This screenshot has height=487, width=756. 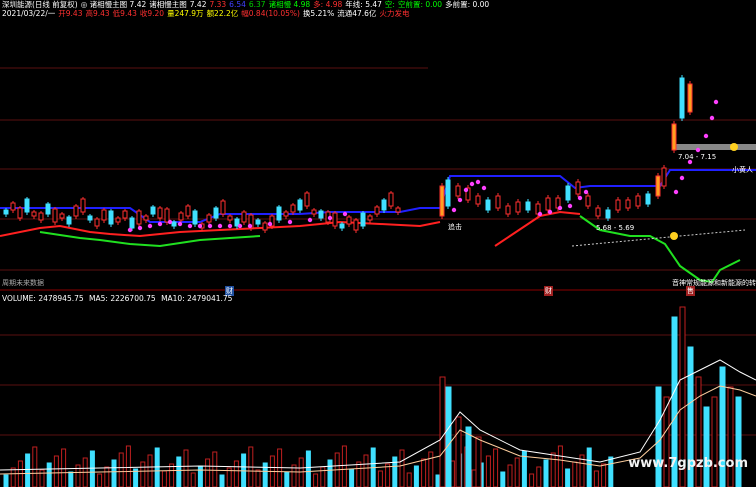 I want to click on range-low-label: 5.68 - 5.69, so click(x=615, y=228).